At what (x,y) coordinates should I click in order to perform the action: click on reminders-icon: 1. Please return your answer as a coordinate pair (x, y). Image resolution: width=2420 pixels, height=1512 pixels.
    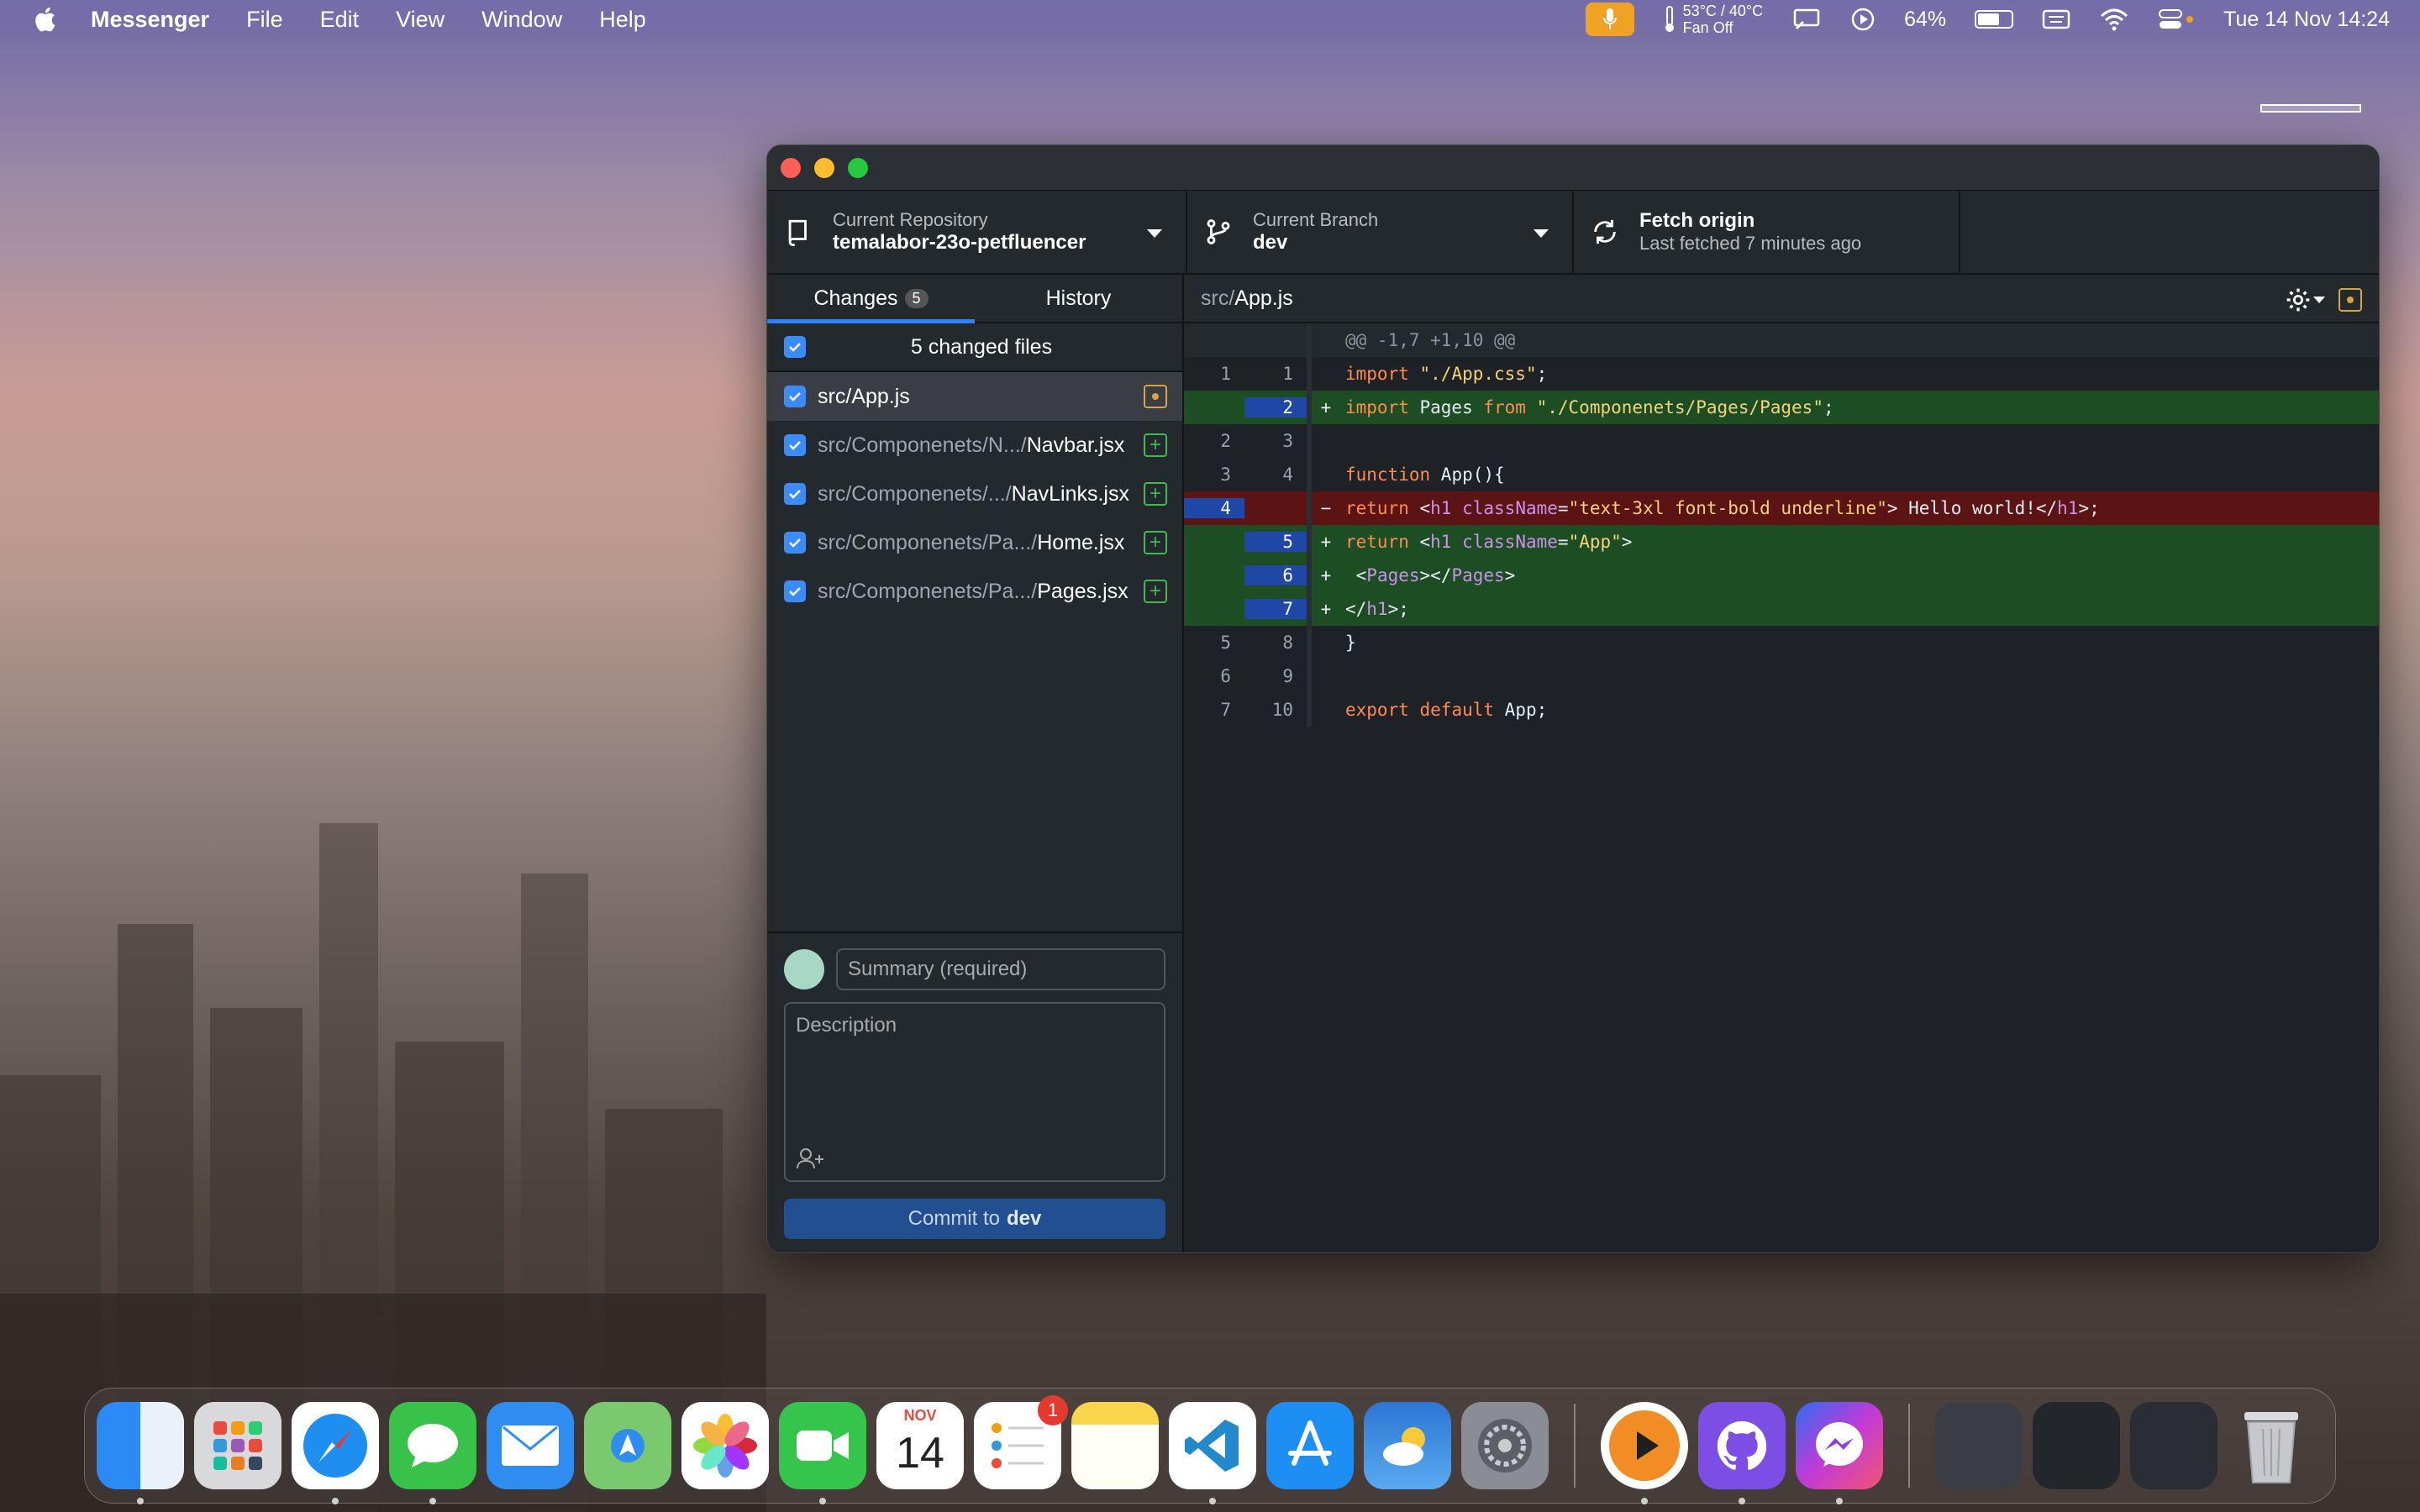
    Looking at the image, I should click on (1021, 1442).